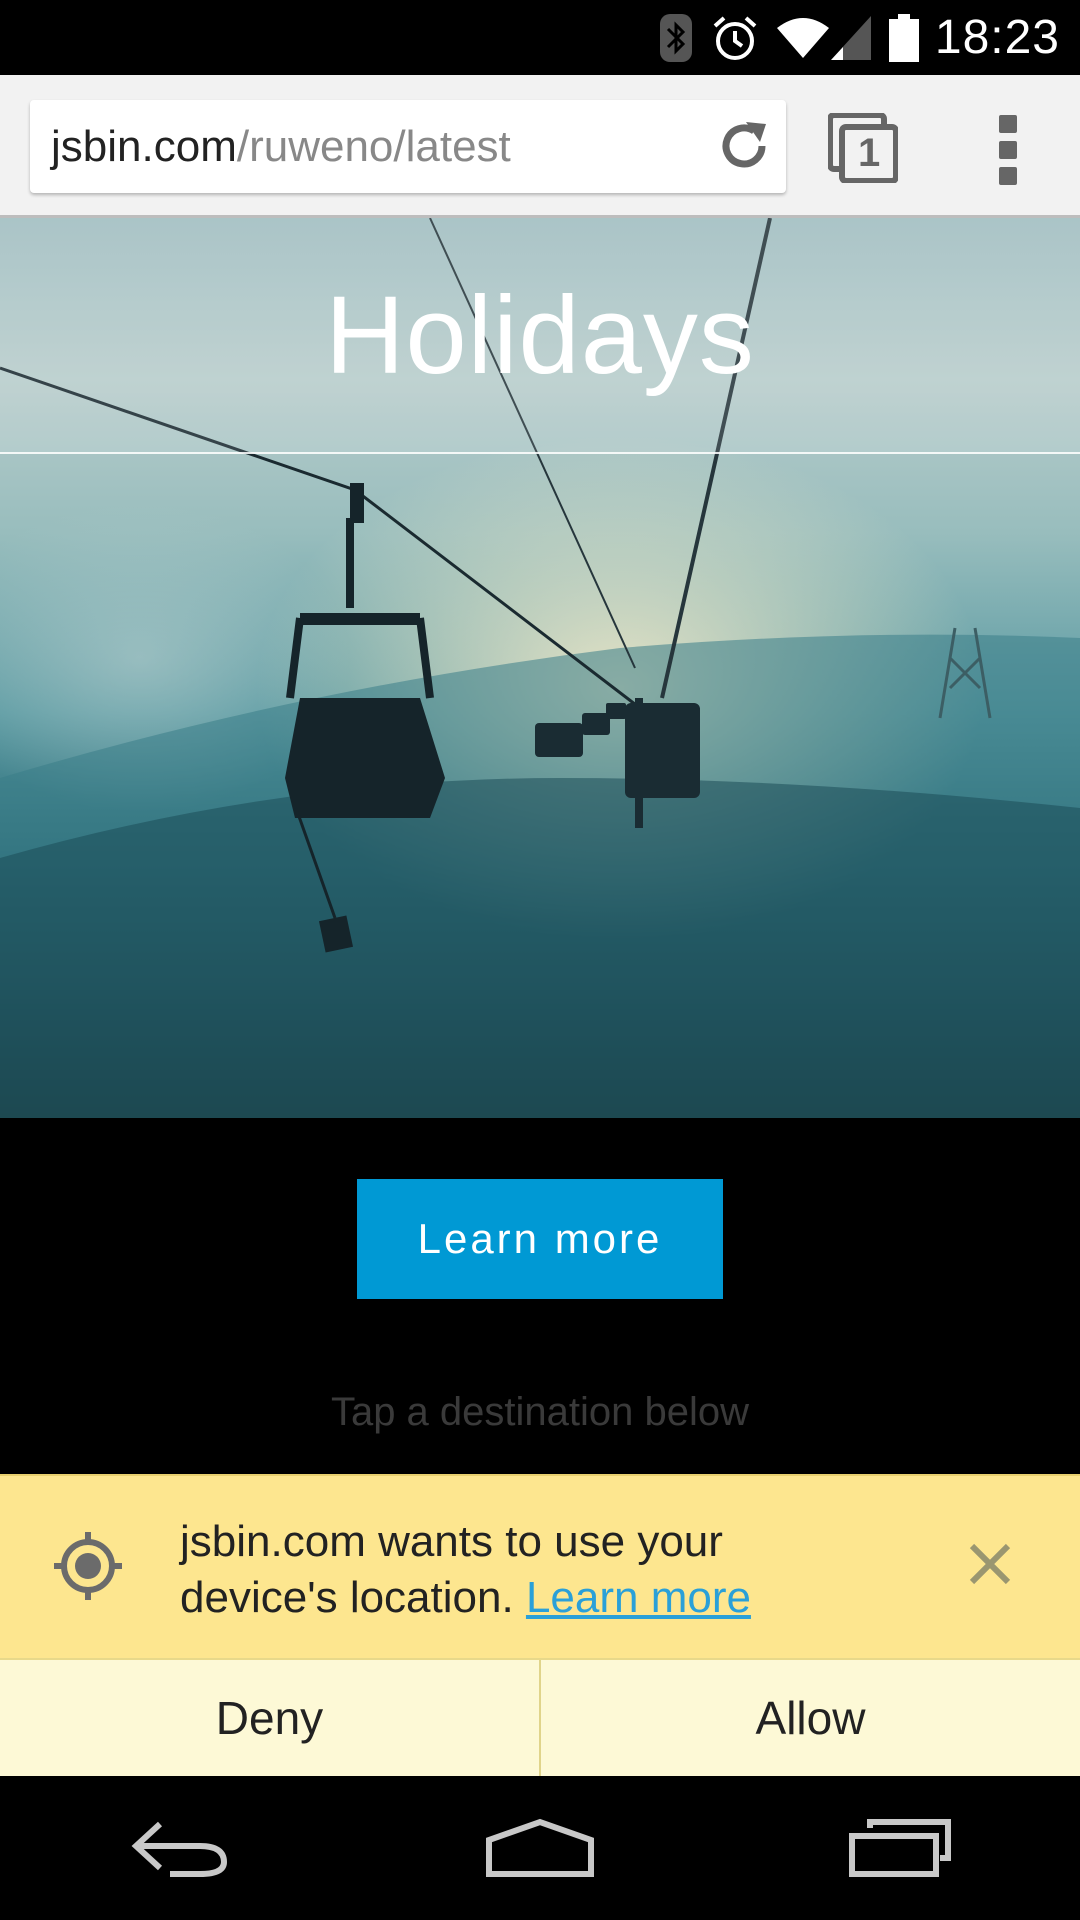  I want to click on wifi-icon, so click(802, 38).